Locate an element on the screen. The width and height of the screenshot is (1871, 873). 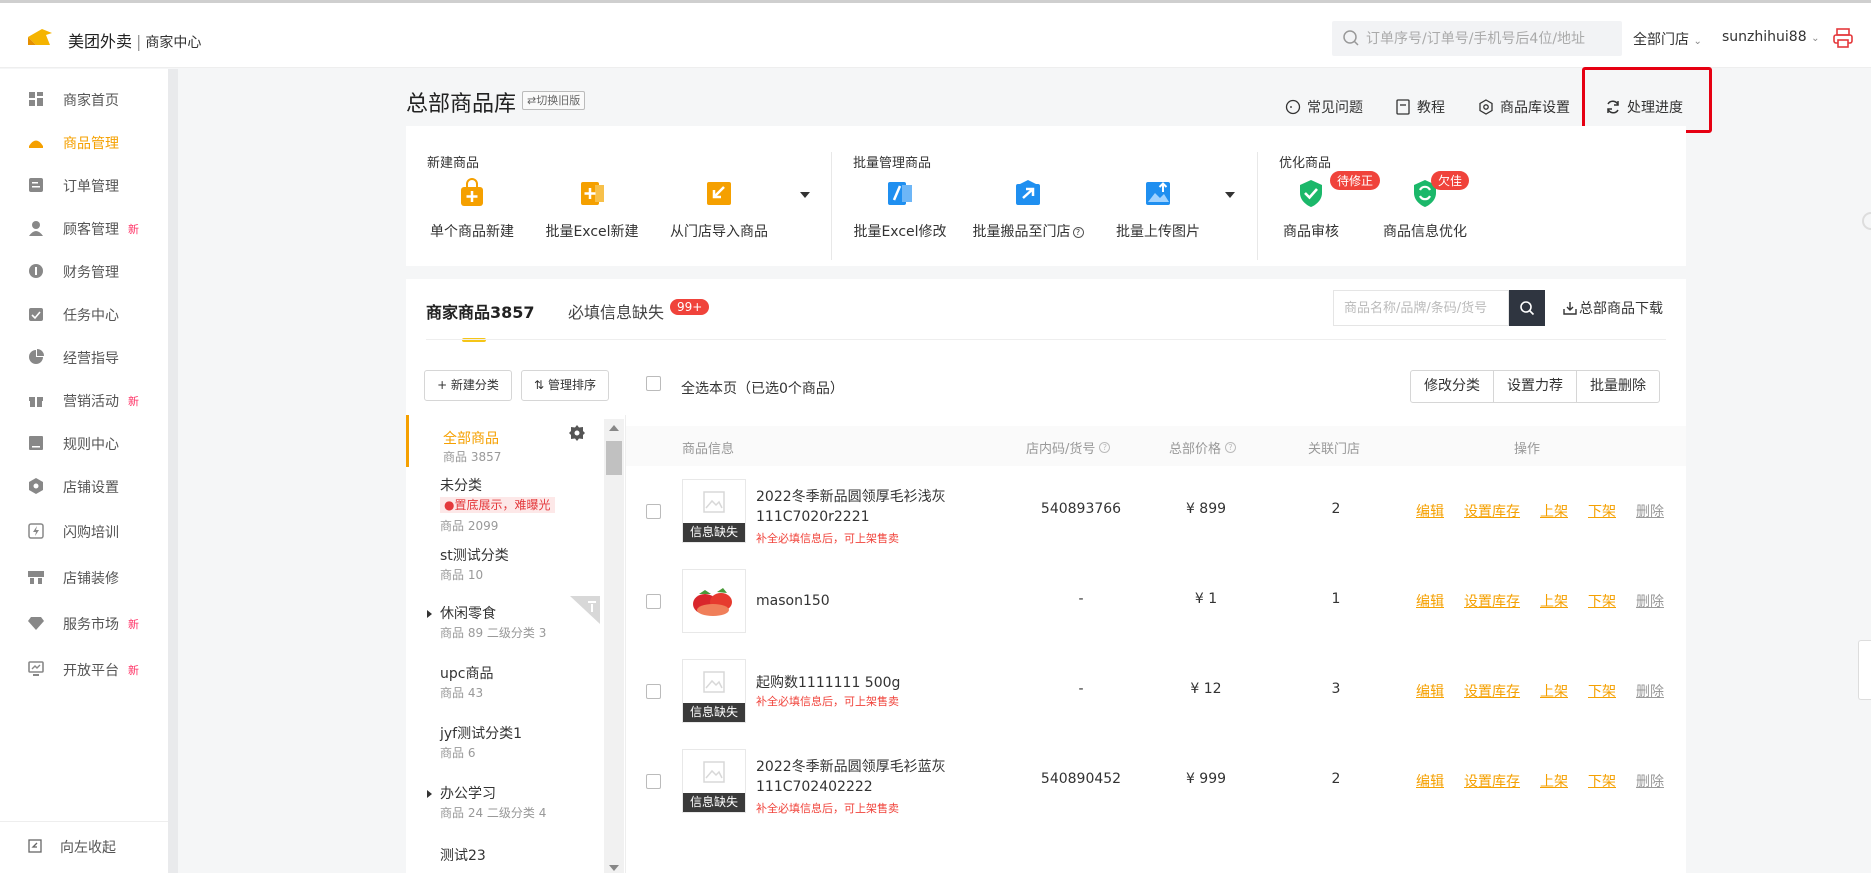
user-menu: sunzhihui88 ⌄ is located at coordinates (1770, 37).